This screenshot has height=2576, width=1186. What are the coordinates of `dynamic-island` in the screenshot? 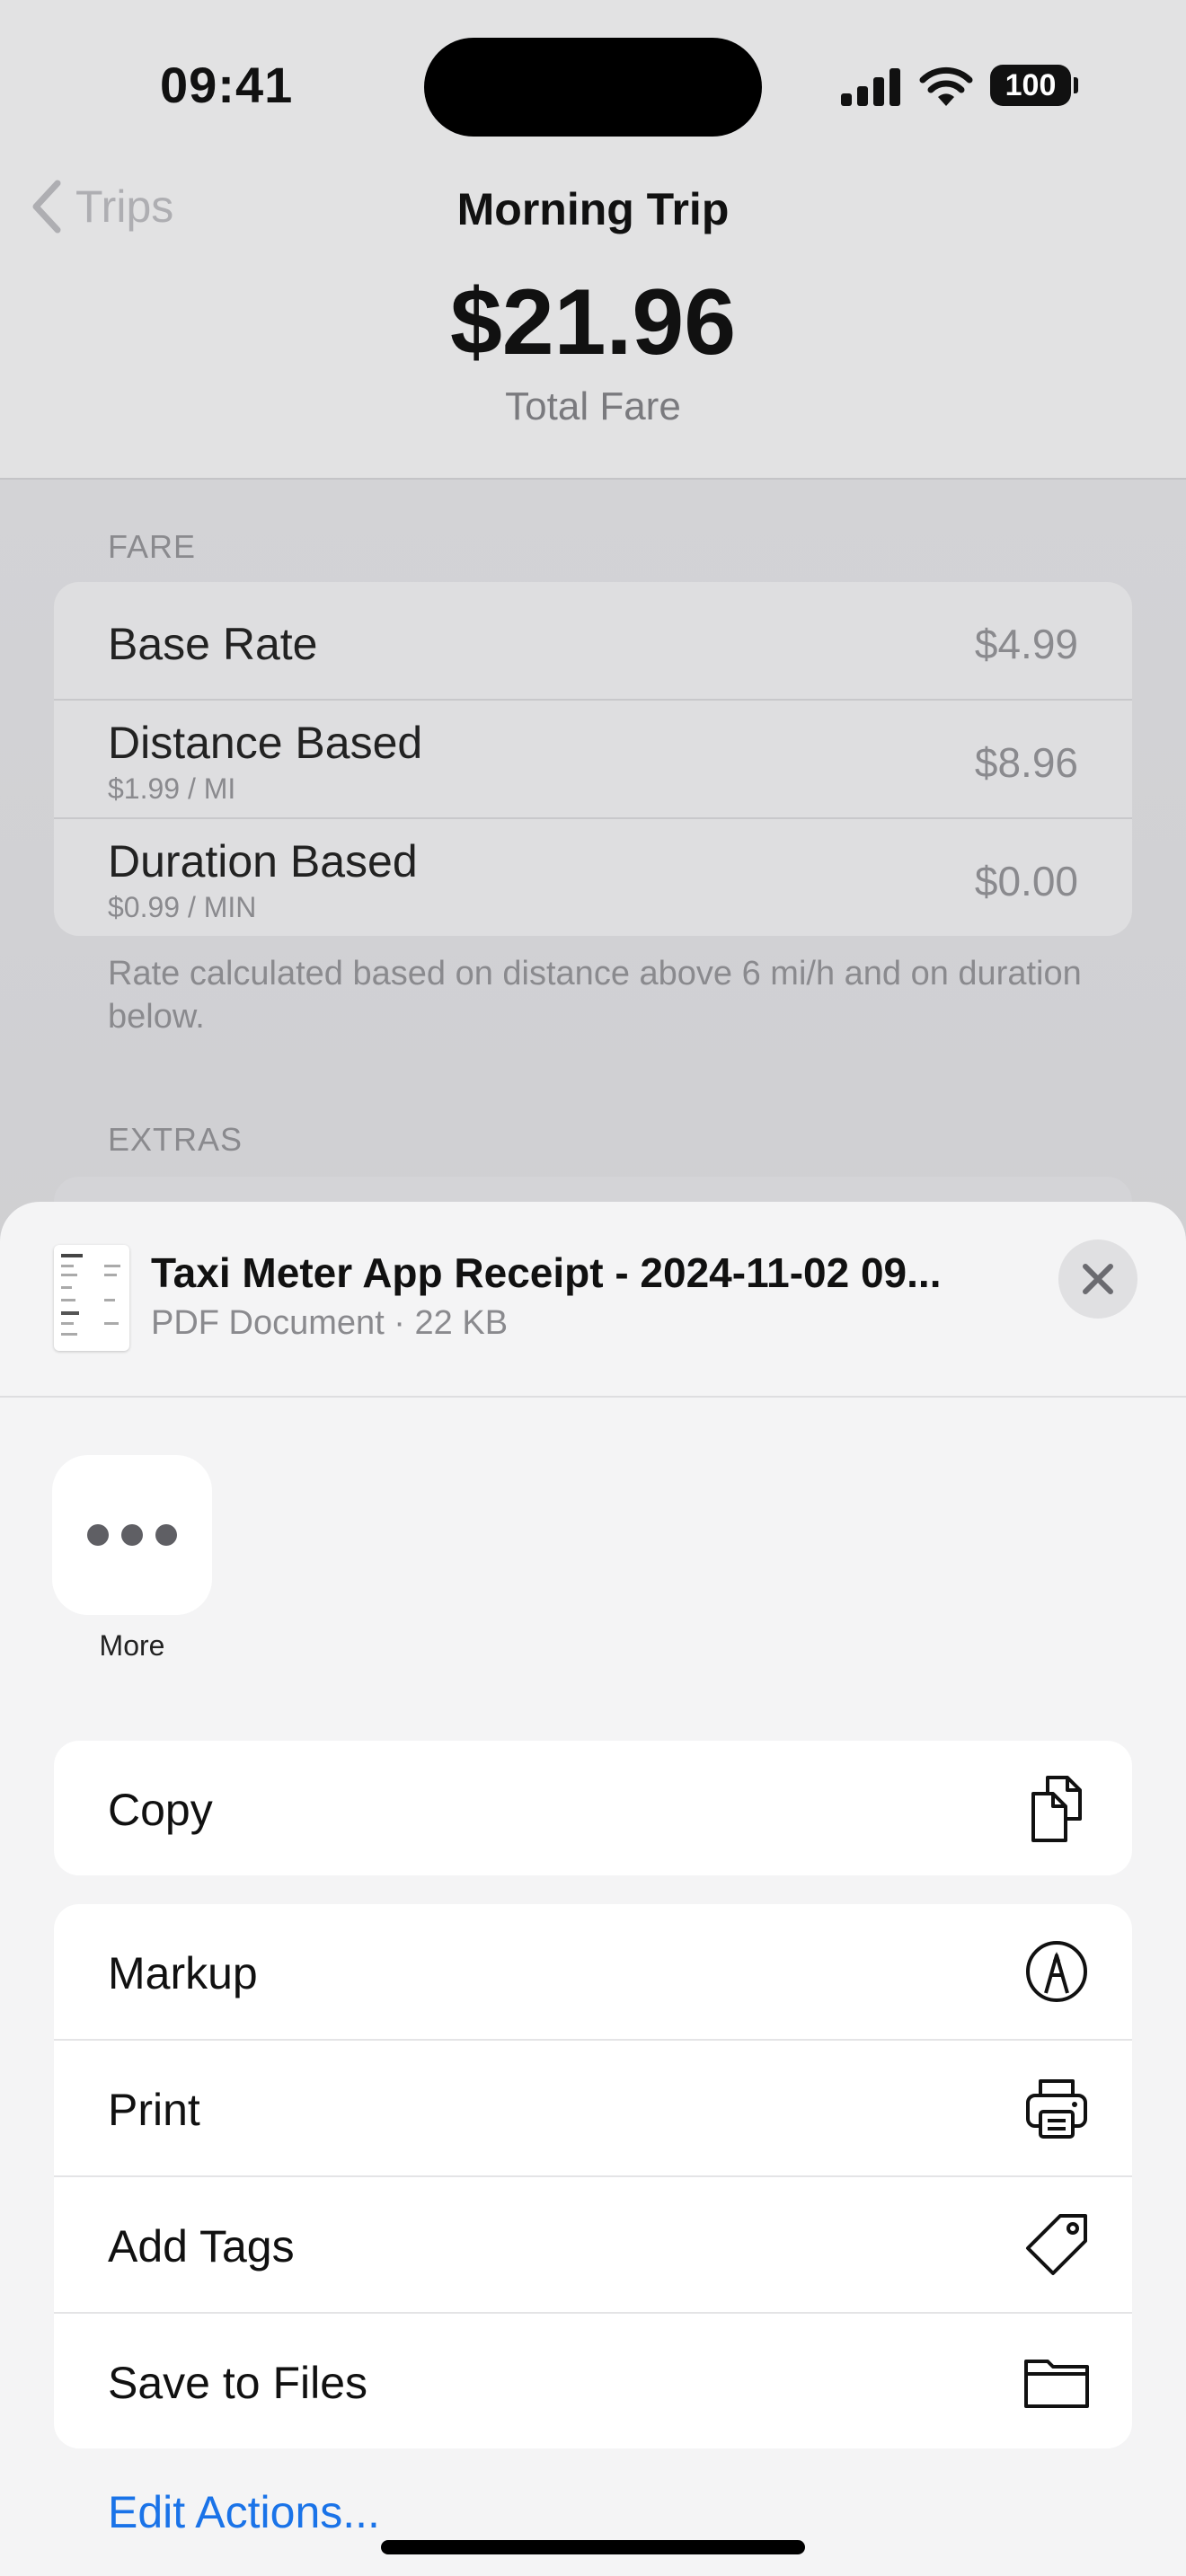 It's located at (593, 87).